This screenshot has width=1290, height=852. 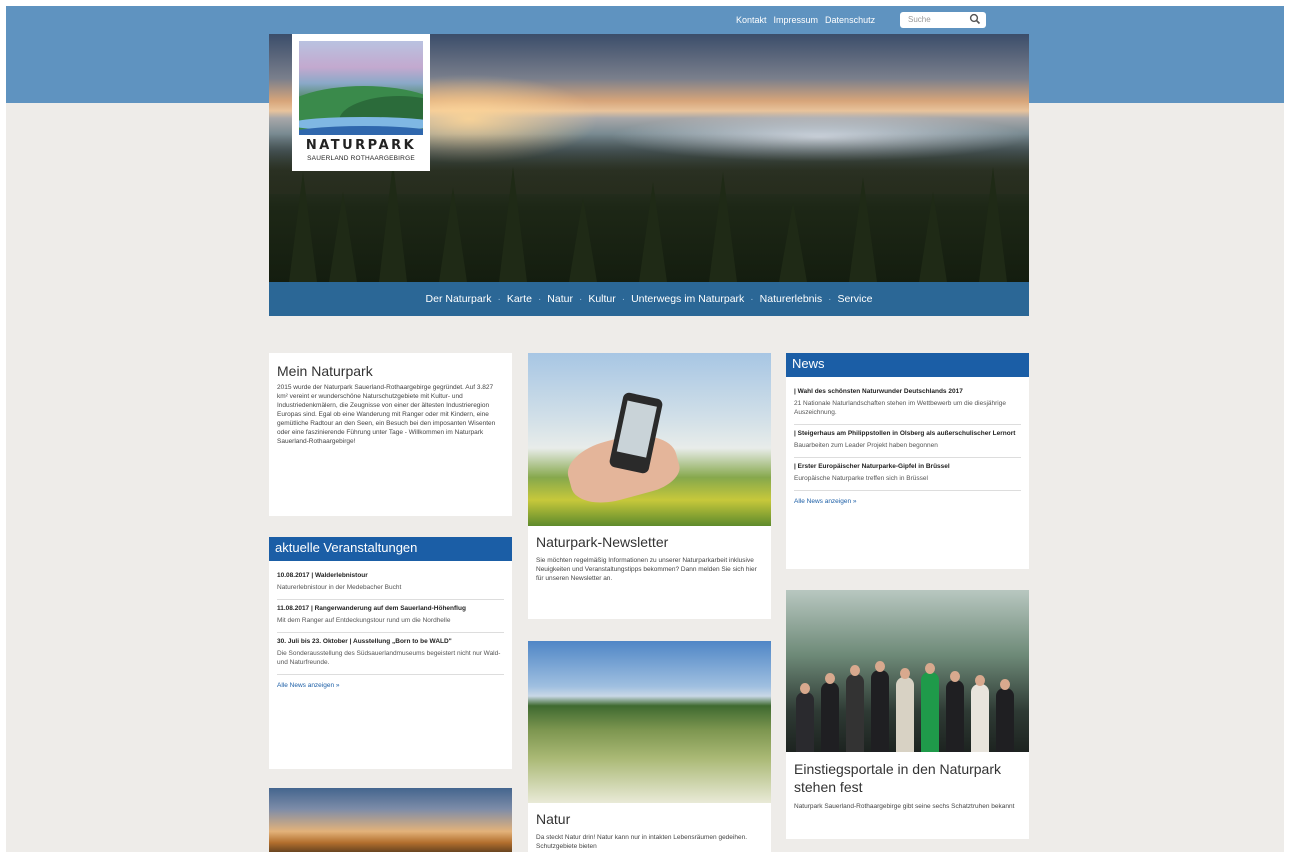 What do you see at coordinates (390, 549) in the screenshot?
I see `events-title: aktuelle Veranstaltungen` at bounding box center [390, 549].